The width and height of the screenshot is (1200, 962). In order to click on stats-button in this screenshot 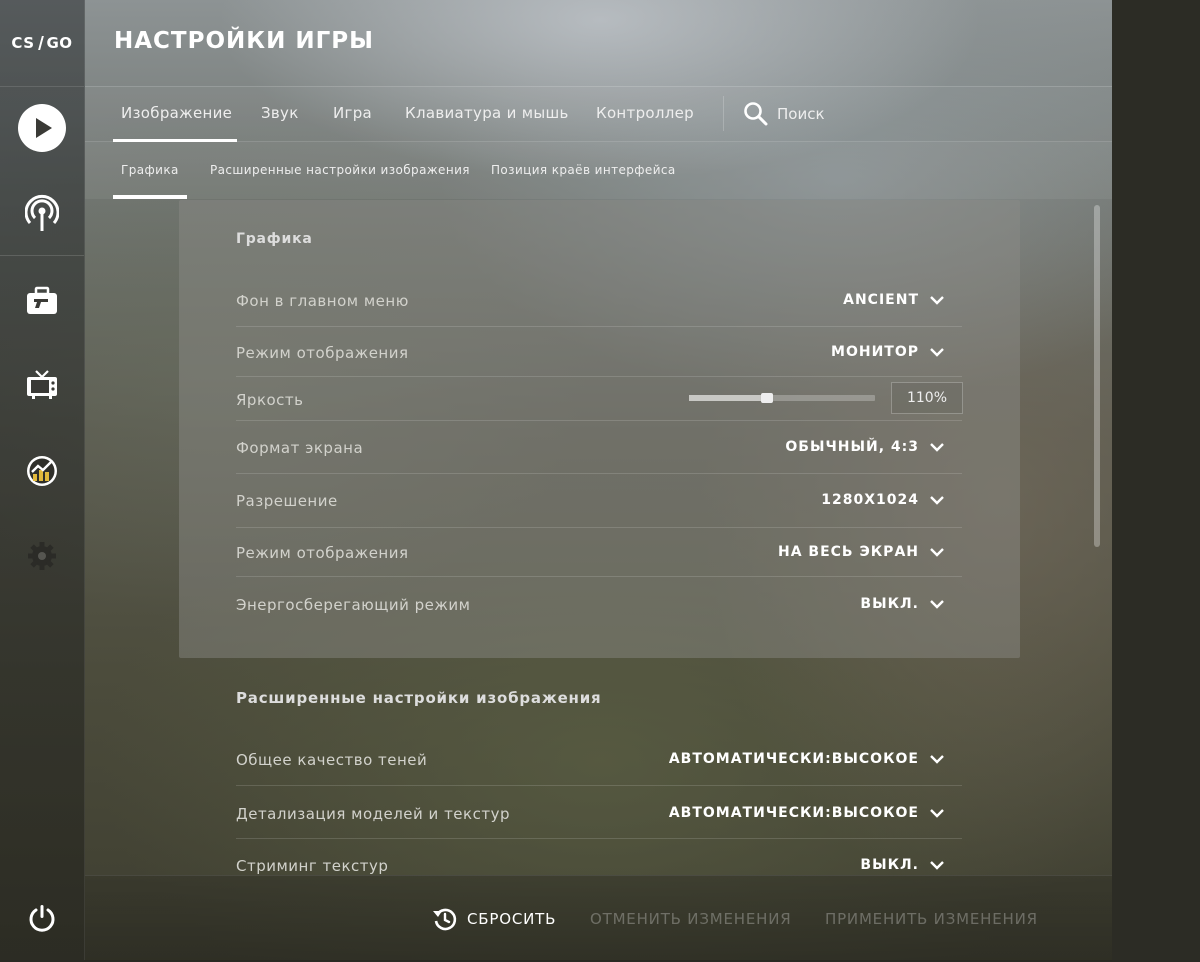, I will do `click(42, 471)`.